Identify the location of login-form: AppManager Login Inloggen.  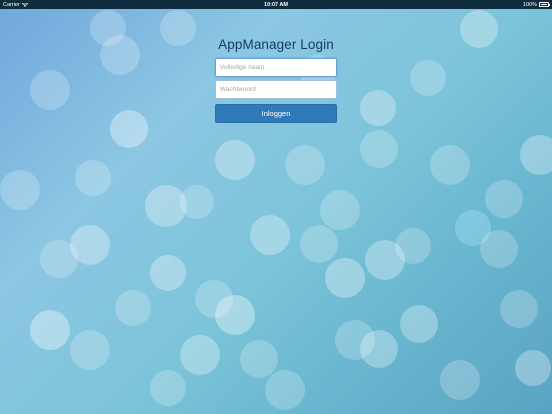
(276, 80).